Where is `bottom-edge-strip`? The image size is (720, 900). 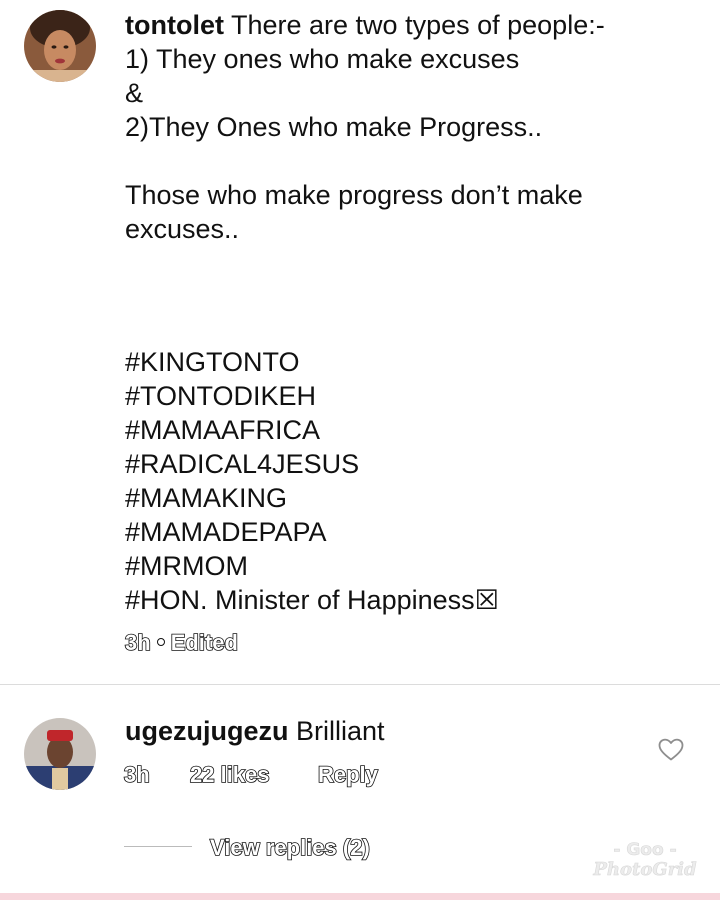
bottom-edge-strip is located at coordinates (360, 896).